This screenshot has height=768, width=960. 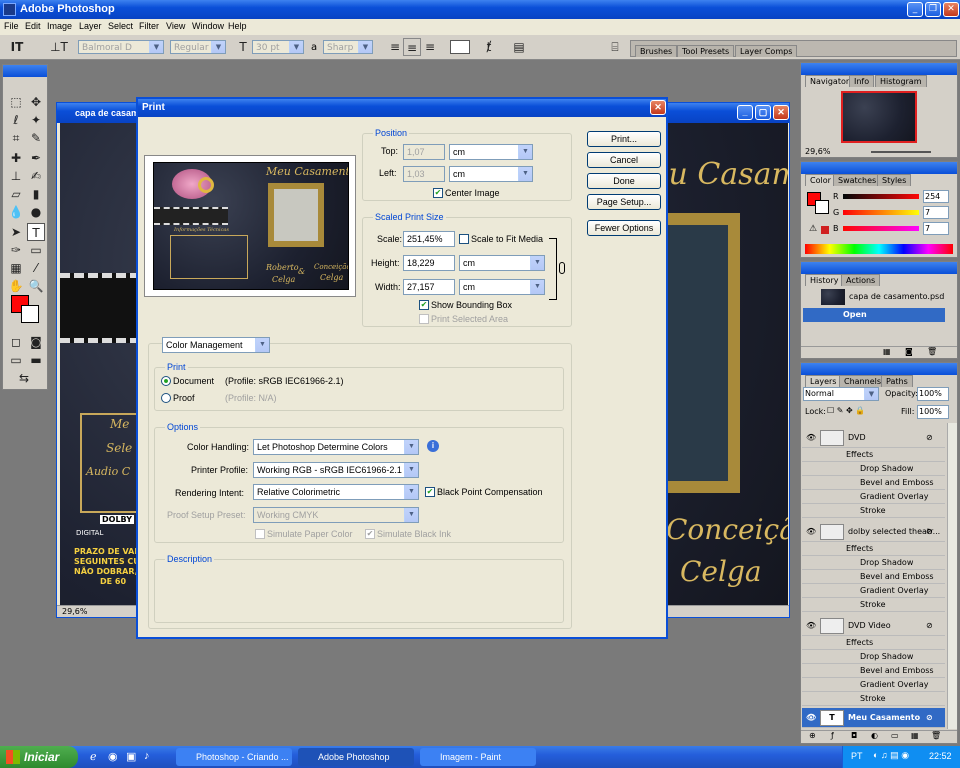 What do you see at coordinates (36, 360) in the screenshot?
I see `fullscreen-mode-icon: ▬` at bounding box center [36, 360].